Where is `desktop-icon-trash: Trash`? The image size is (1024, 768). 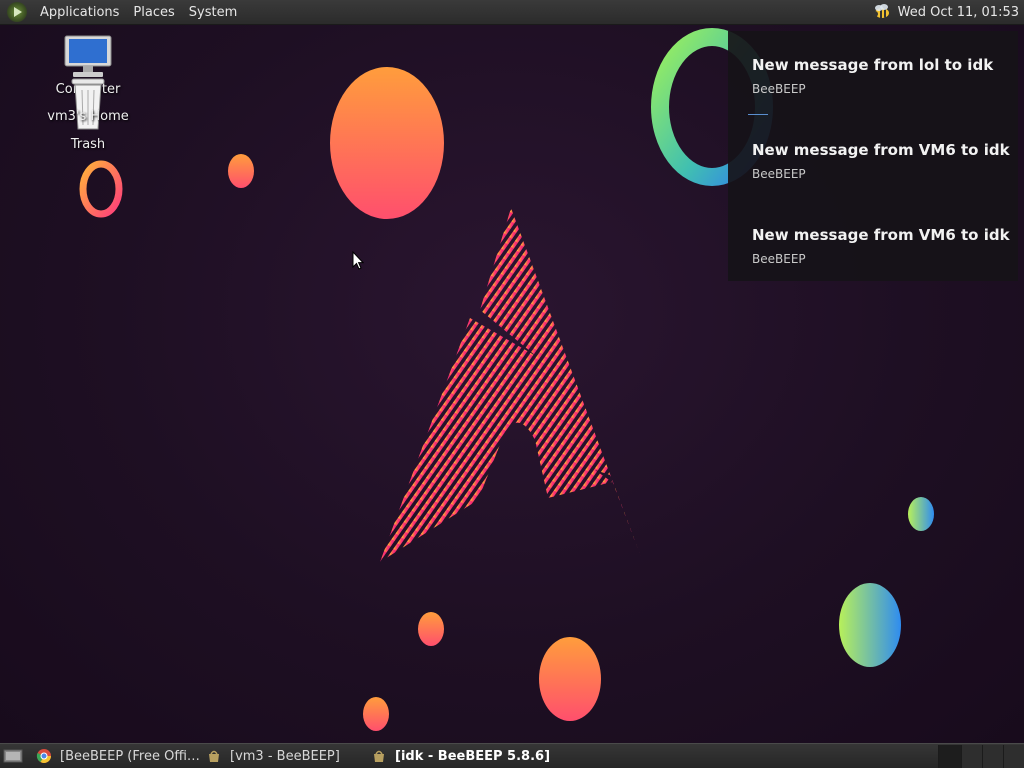 desktop-icon-trash: Trash is located at coordinates (88, 144).